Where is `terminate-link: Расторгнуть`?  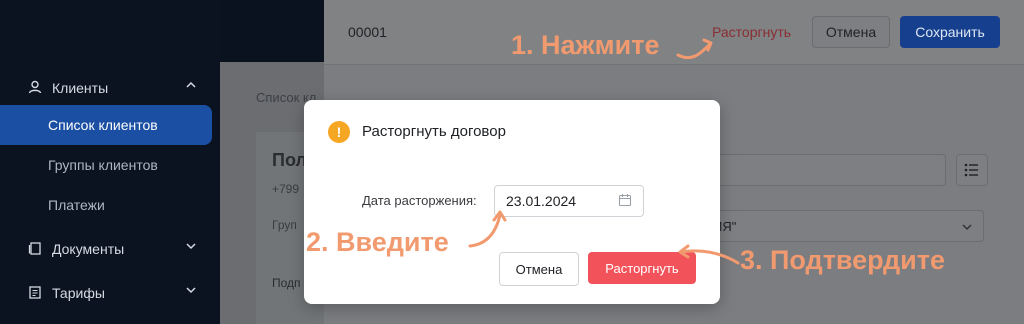
terminate-link: Расторгнуть is located at coordinates (751, 32).